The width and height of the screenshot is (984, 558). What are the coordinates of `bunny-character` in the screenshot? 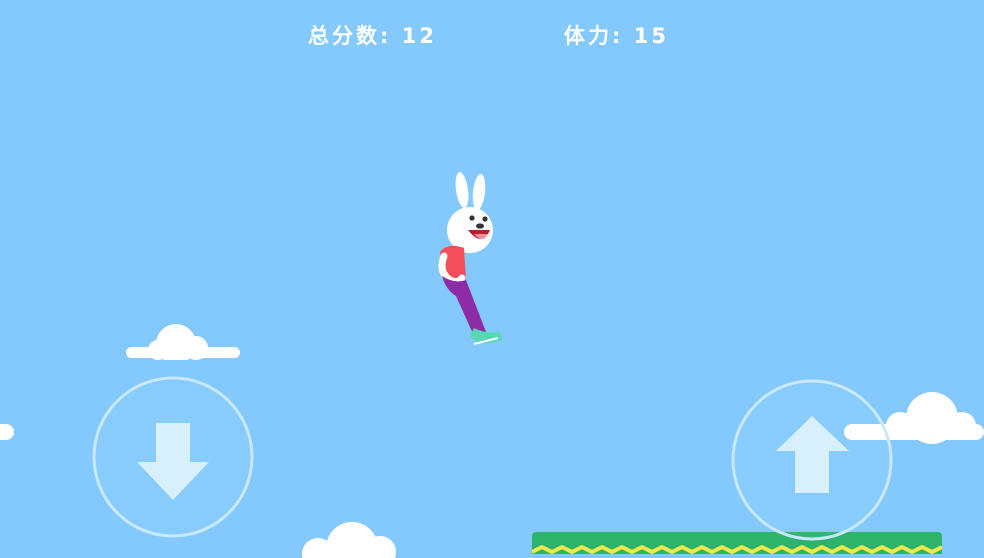 It's located at (470, 258).